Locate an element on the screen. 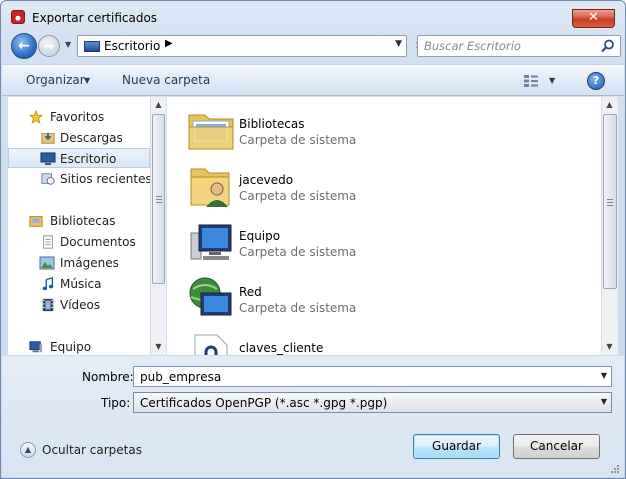 The width and height of the screenshot is (626, 479). sidebar-item-equipo: Equipo is located at coordinates (79, 346).